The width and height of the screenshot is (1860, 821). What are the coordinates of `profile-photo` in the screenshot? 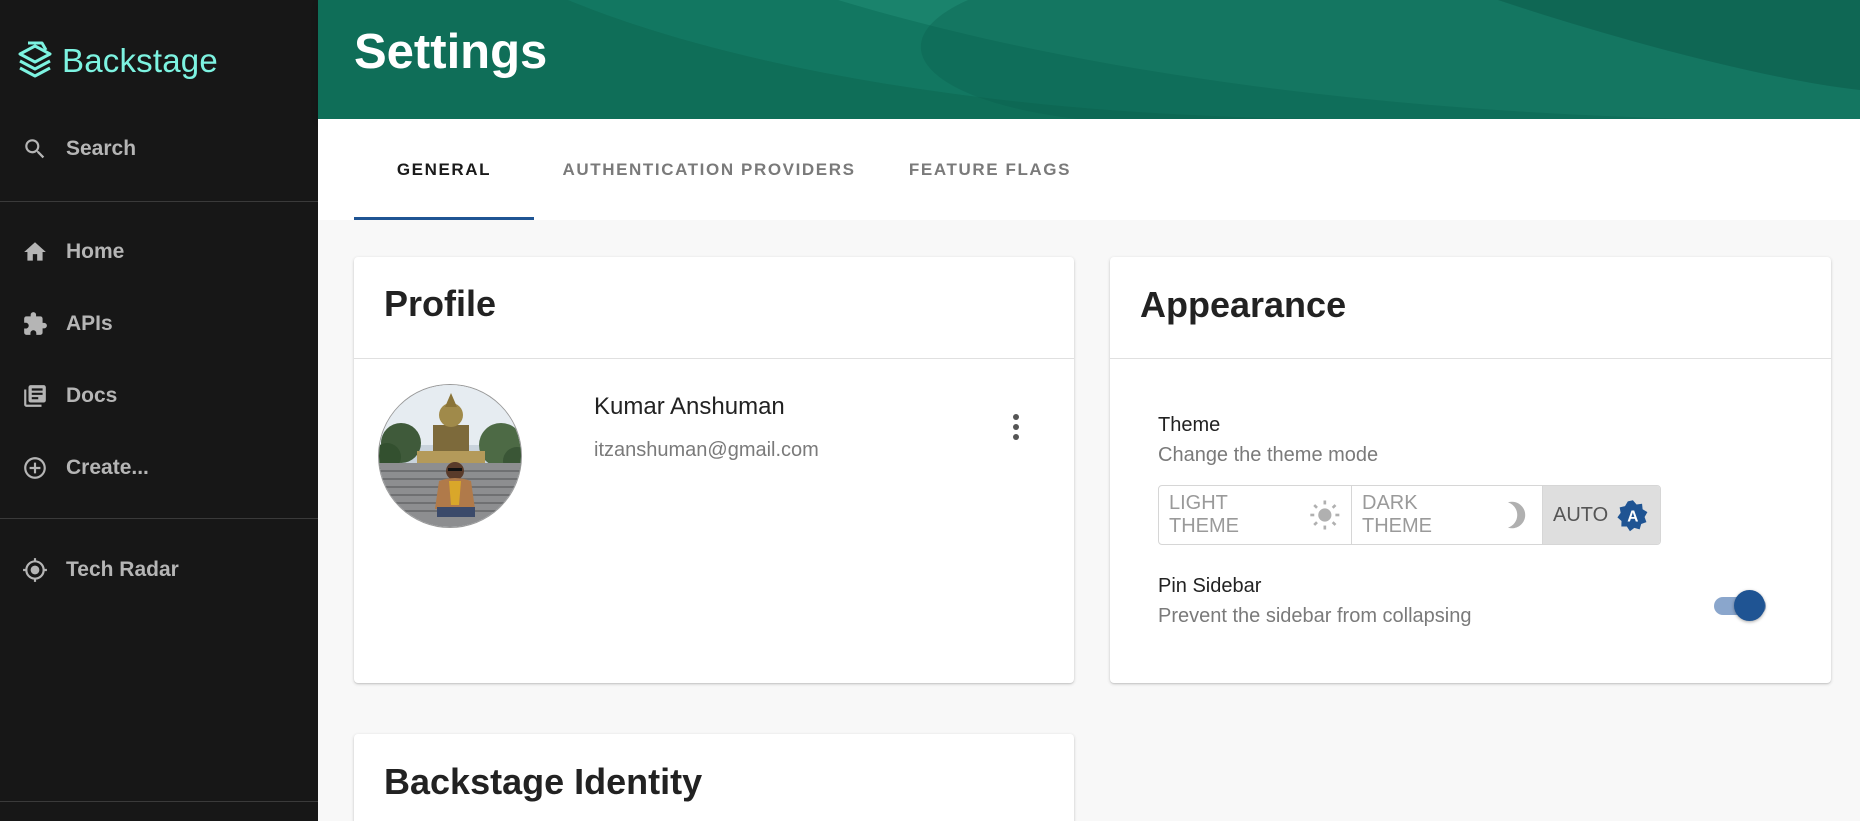 It's located at (450, 456).